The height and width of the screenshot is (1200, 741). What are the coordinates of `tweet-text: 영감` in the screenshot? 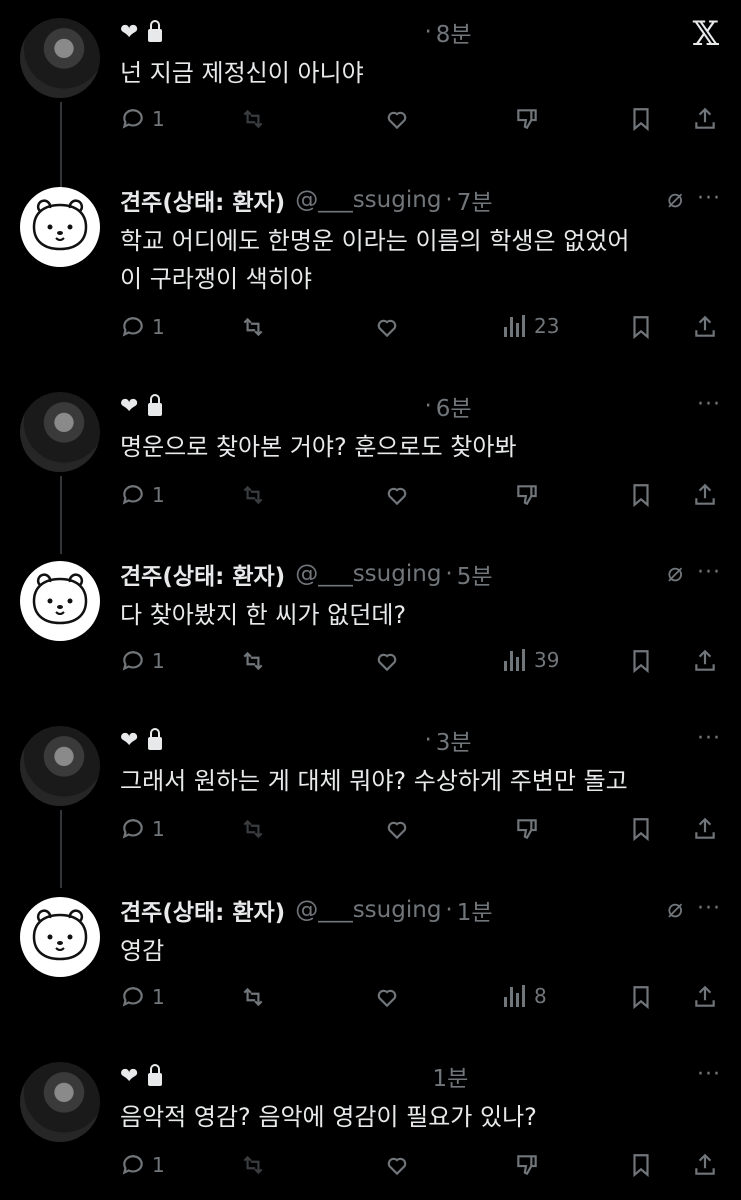 It's located at (142, 951).